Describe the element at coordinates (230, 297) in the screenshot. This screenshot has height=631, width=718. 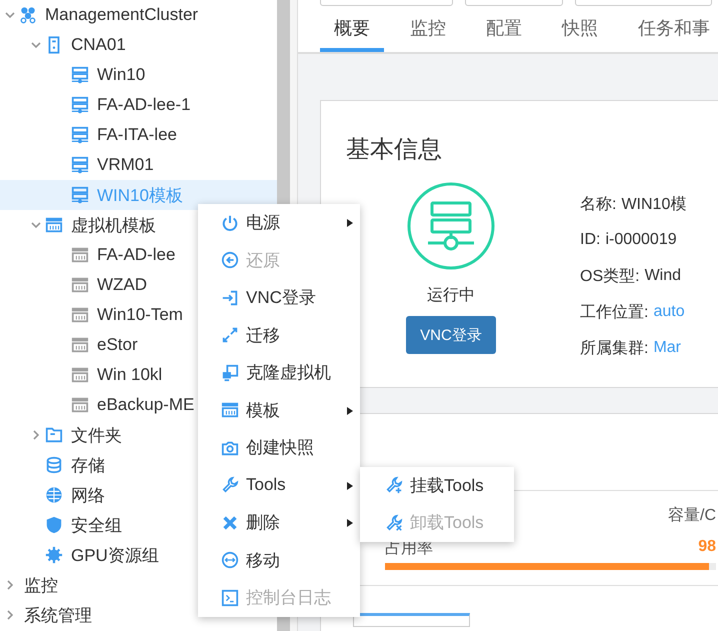
I see `login-icon` at that location.